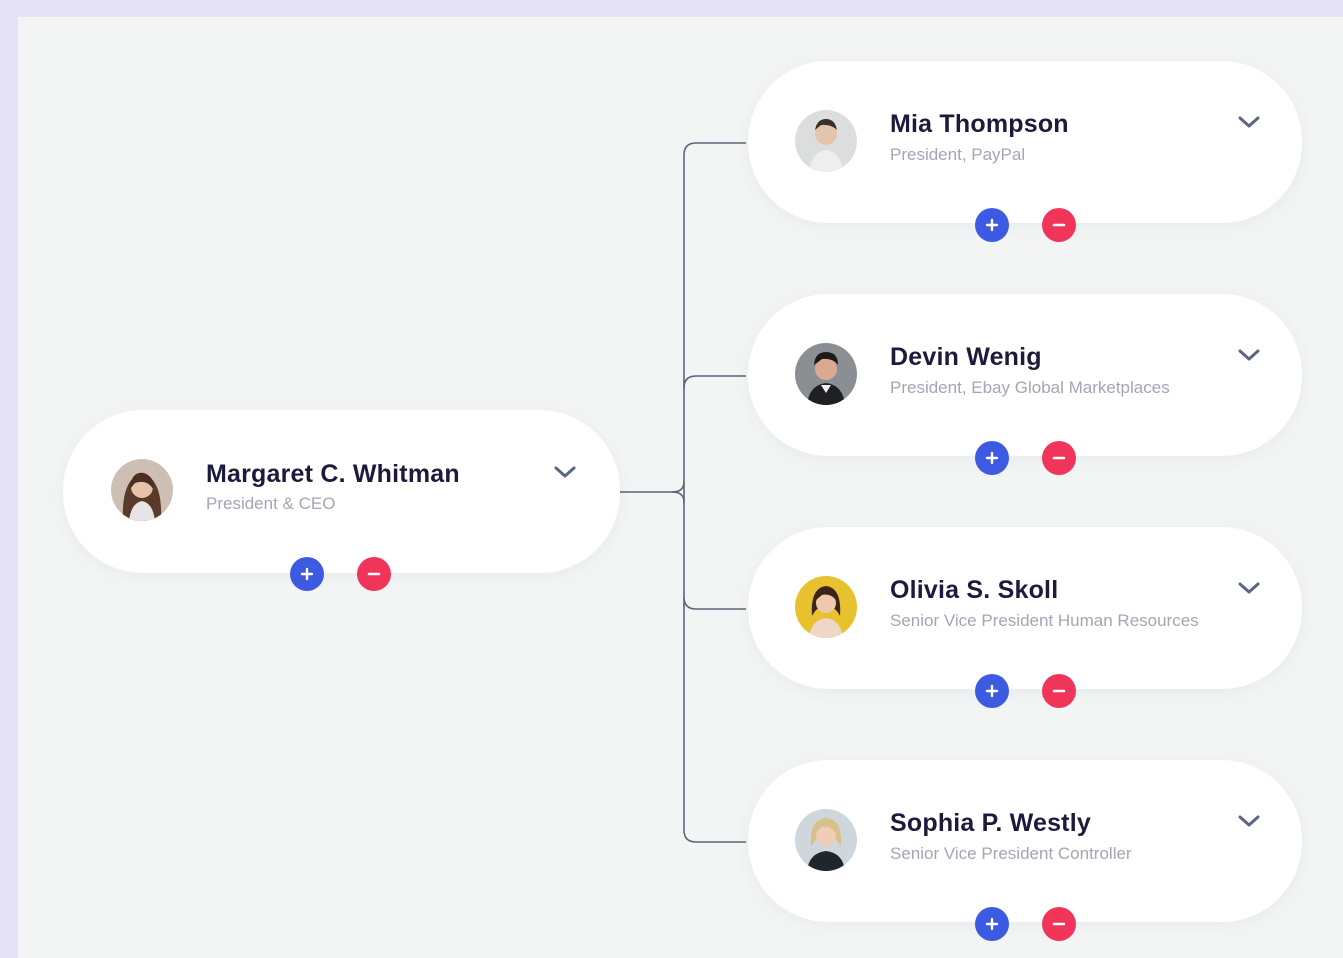 Image resolution: width=1343 pixels, height=958 pixels. What do you see at coordinates (271, 503) in the screenshot?
I see `employee-title: President & CEO` at bounding box center [271, 503].